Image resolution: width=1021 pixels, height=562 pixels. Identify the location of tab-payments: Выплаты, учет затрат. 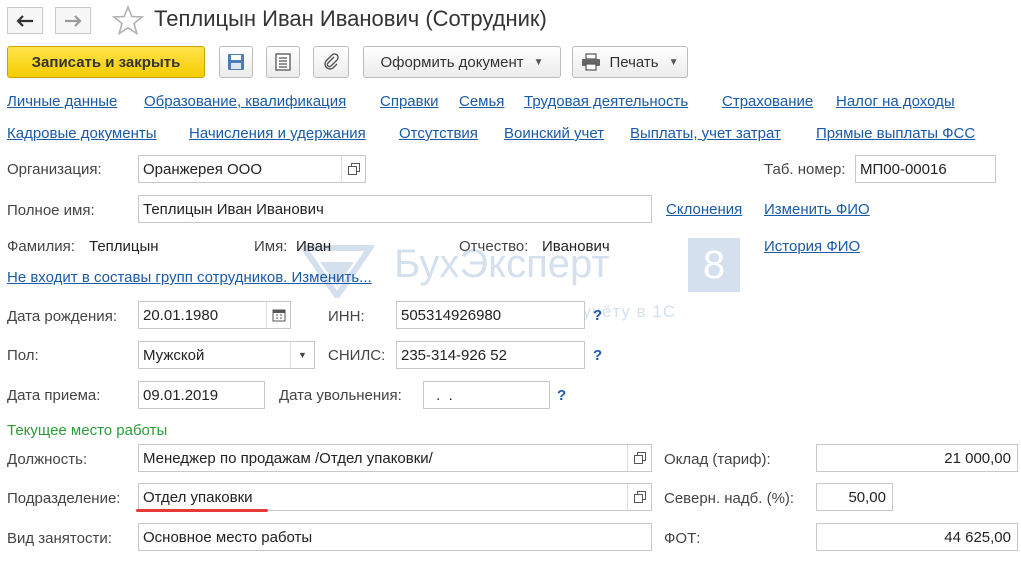
(705, 133).